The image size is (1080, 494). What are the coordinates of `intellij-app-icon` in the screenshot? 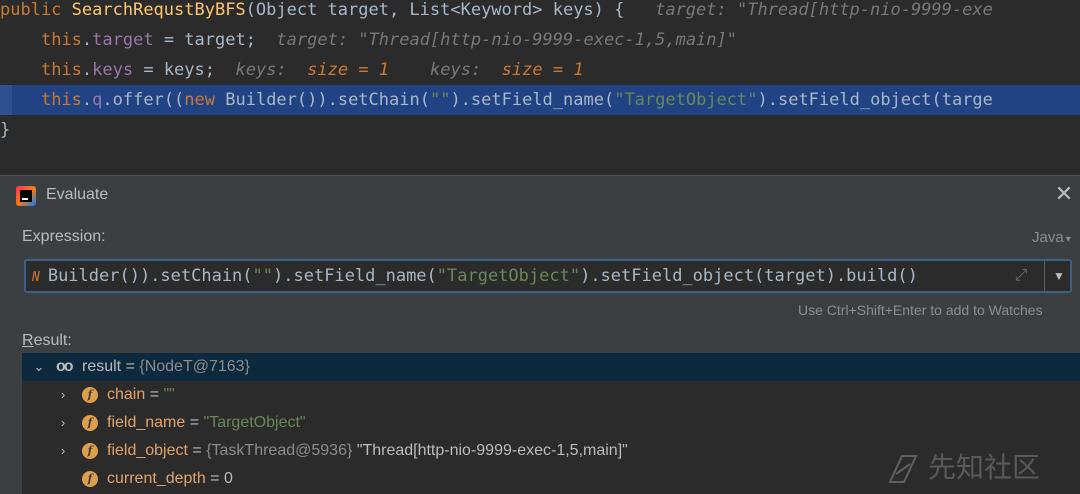 It's located at (26, 196).